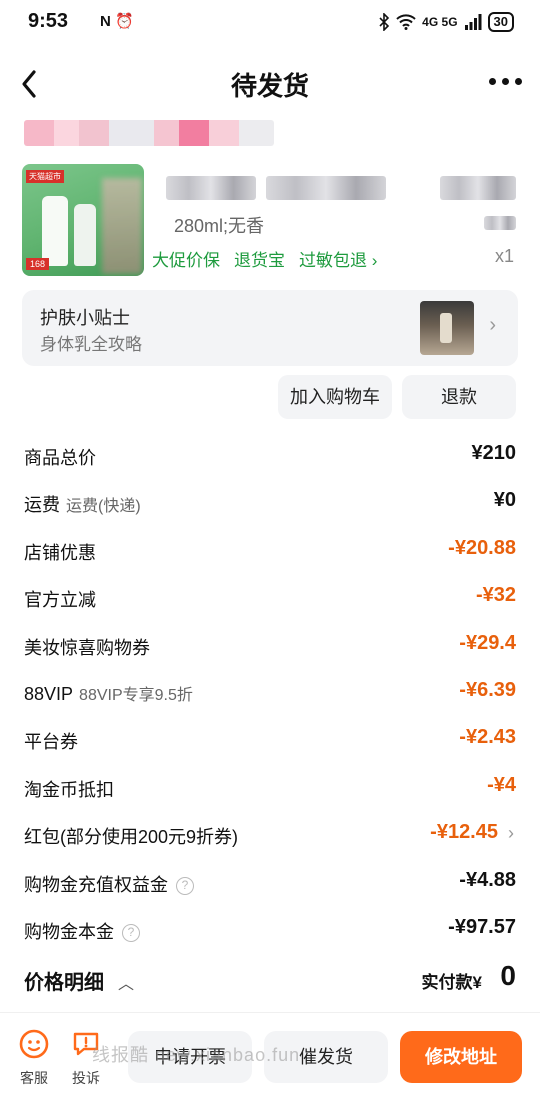  I want to click on price-row: 美妆惊喜购物券 -¥29.4, so click(270, 647).